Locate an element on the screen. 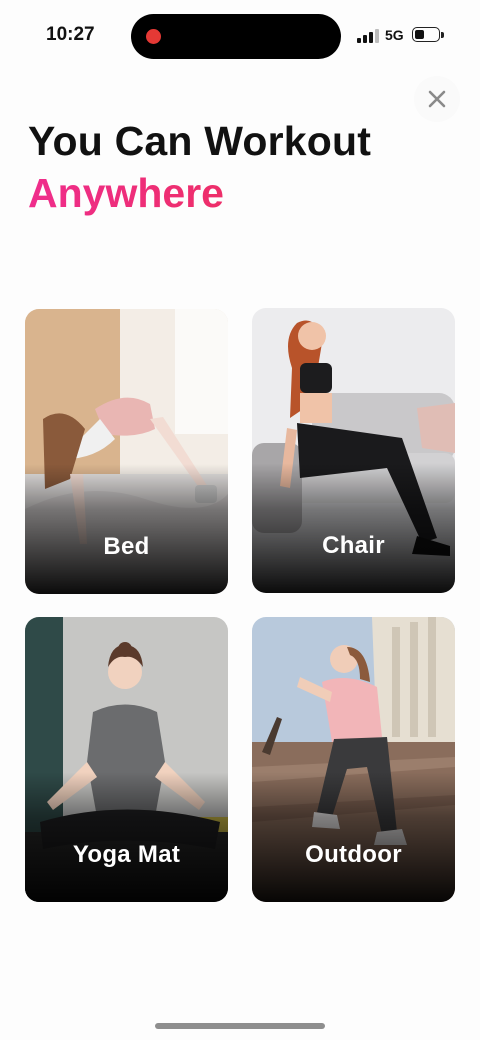  signal-icon is located at coordinates (368, 35).